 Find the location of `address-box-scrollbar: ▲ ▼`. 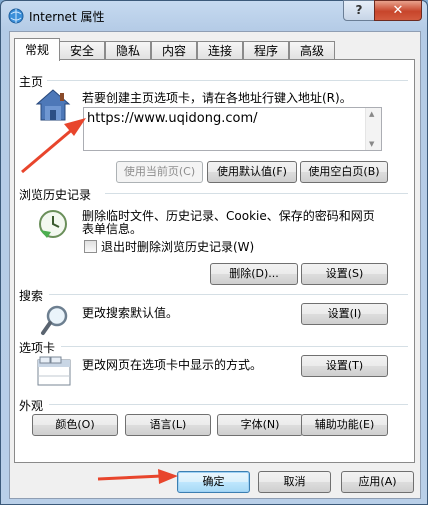

address-box-scrollbar: ▲ ▼ is located at coordinates (373, 129).